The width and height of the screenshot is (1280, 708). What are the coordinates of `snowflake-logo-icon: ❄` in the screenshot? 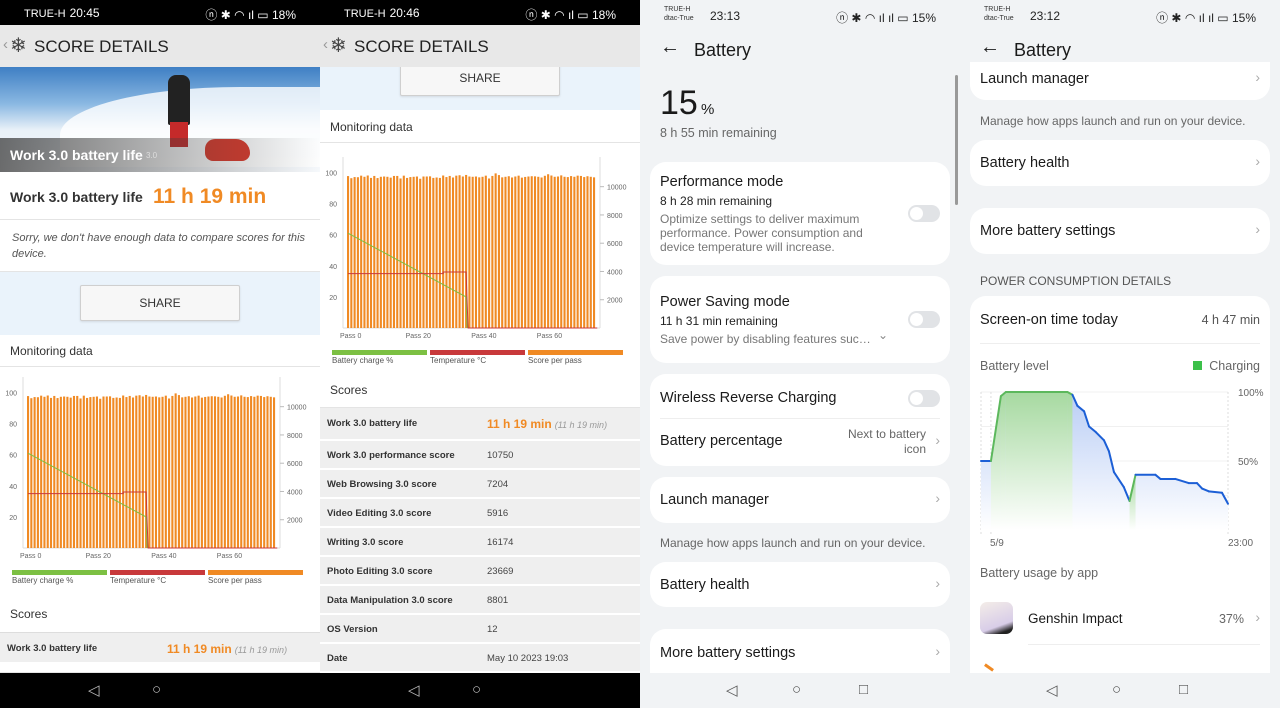 It's located at (338, 46).